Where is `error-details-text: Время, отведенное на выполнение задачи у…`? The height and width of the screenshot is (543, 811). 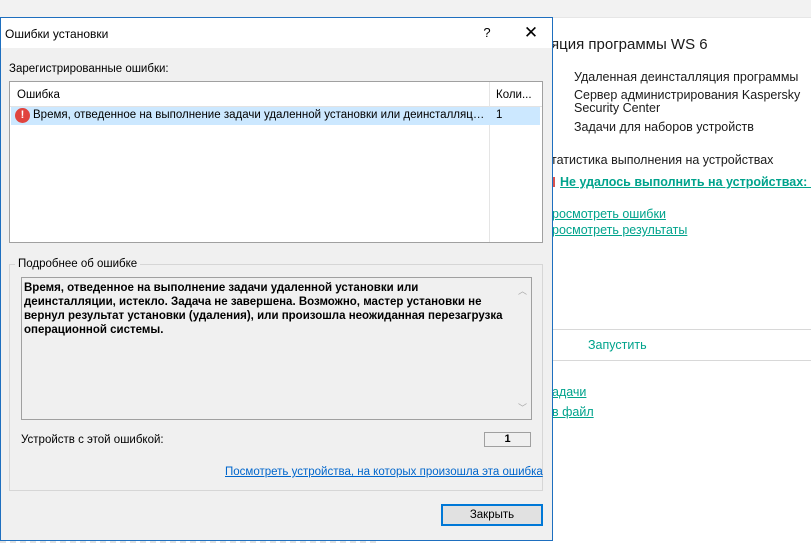 error-details-text: Время, отведенное на выполнение задачи у… is located at coordinates (263, 309).